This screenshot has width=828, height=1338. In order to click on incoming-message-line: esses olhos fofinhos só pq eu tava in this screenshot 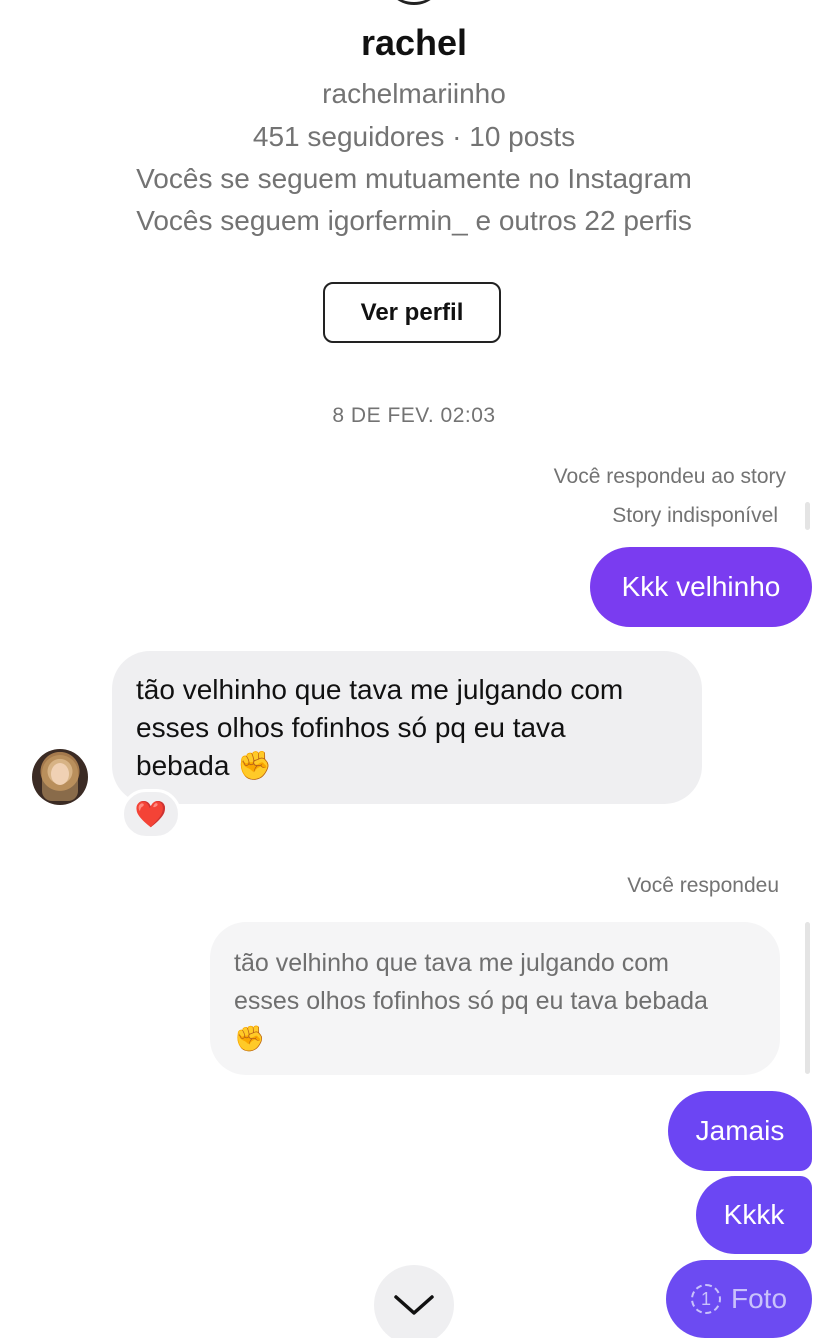, I will do `click(351, 727)`.